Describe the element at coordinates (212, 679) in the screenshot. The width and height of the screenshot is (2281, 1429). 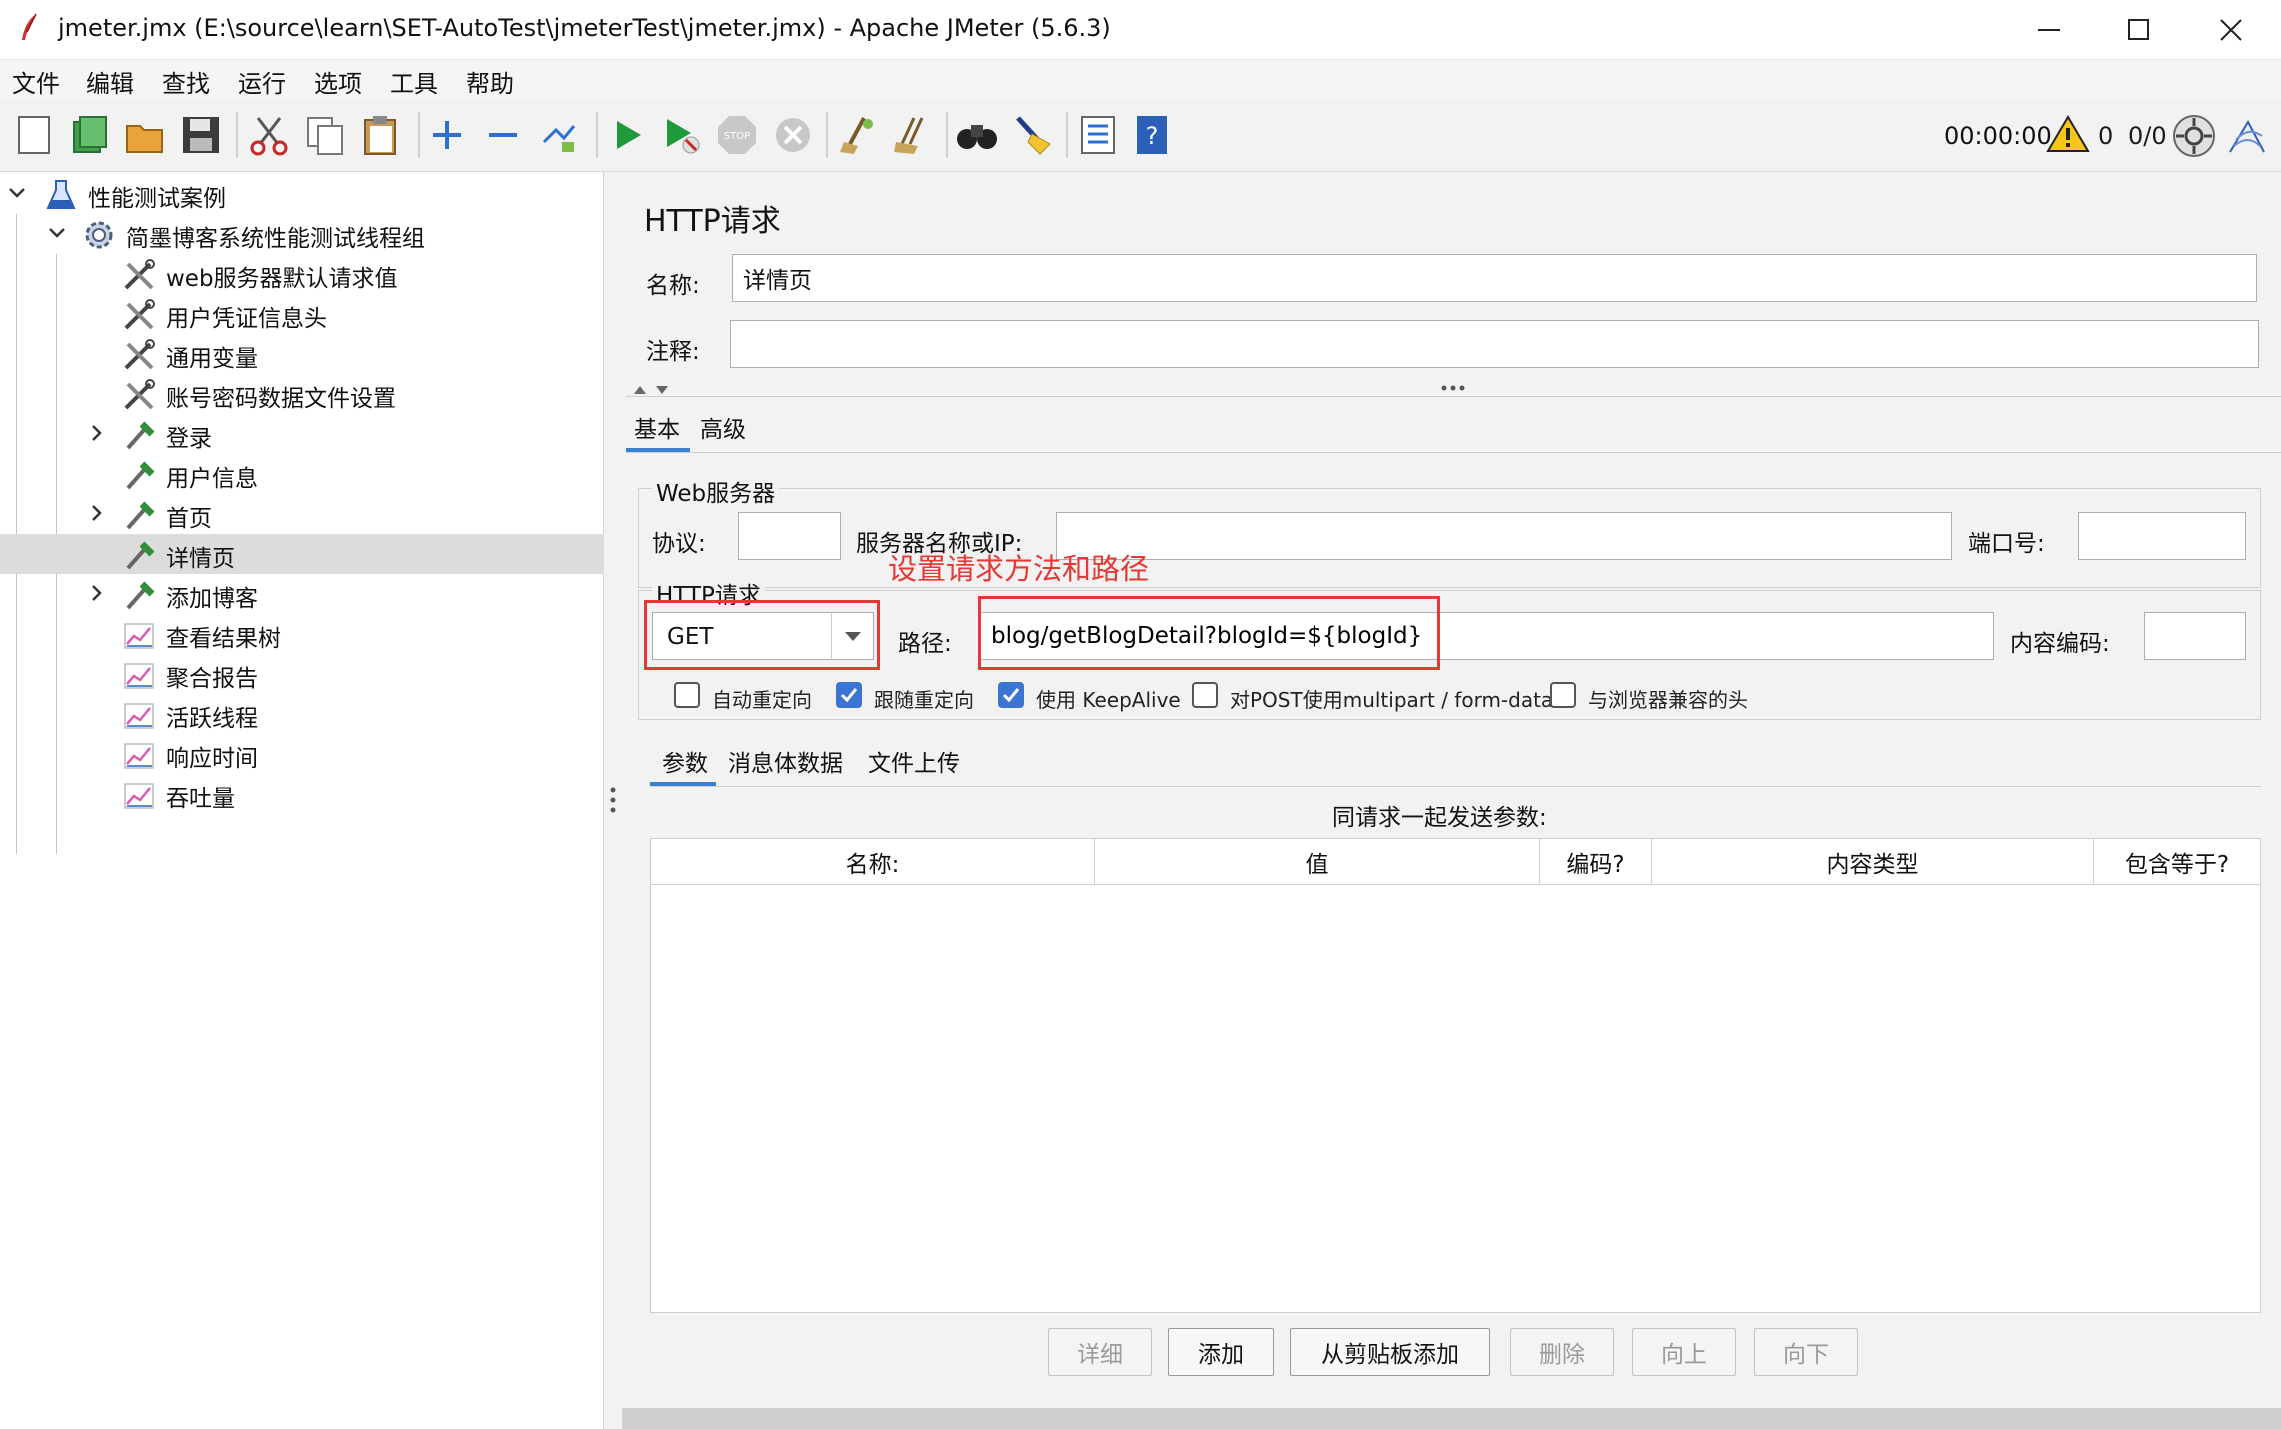
I see `tree-label: 聚合报告` at that location.